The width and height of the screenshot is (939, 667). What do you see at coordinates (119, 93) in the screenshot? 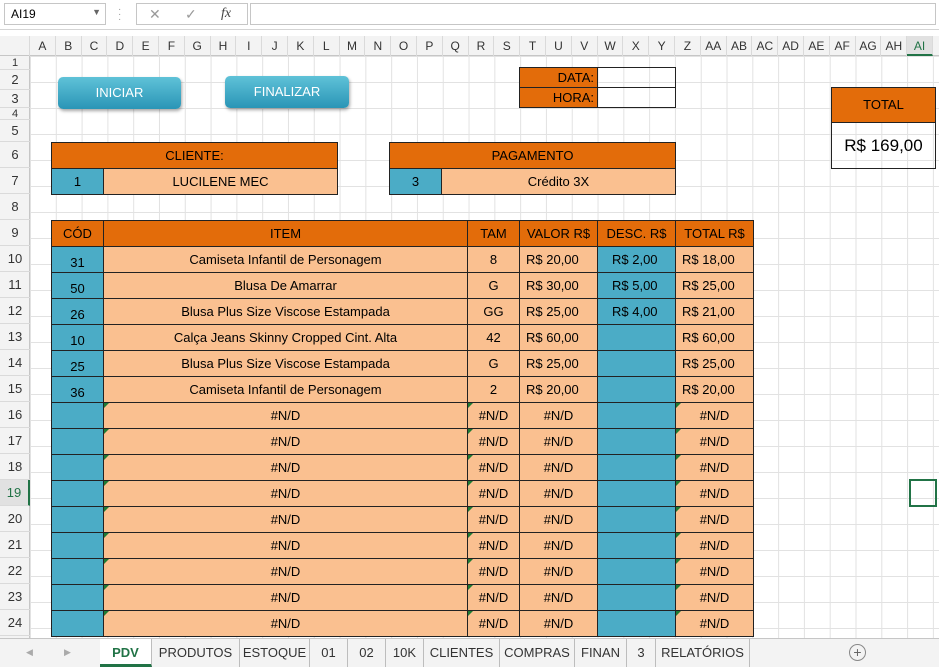
I see `start-button: INICIAR` at bounding box center [119, 93].